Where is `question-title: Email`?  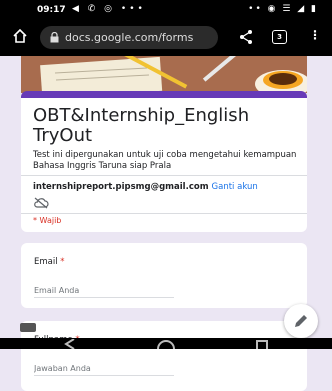
question-title: Email is located at coordinates (46, 262).